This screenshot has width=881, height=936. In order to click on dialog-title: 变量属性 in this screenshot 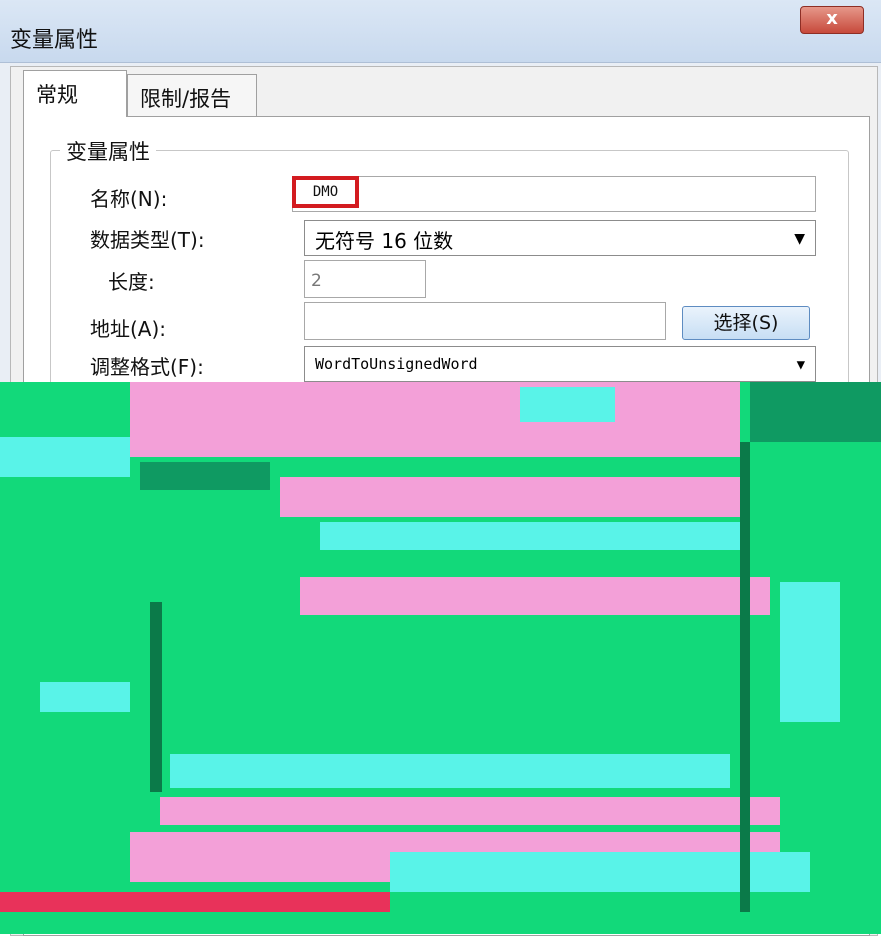, I will do `click(54, 40)`.